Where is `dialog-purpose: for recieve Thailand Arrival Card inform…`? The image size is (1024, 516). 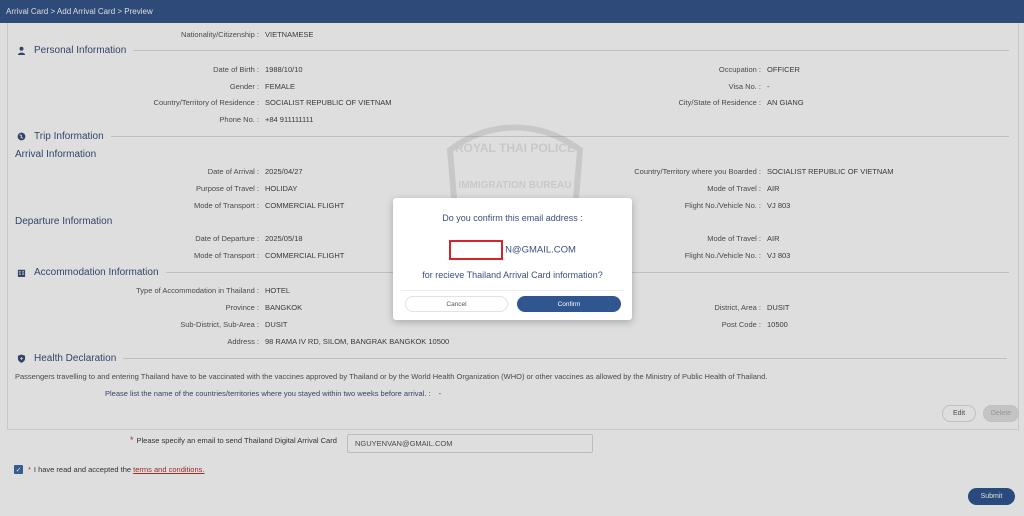
dialog-purpose: for recieve Thailand Arrival Card inform… is located at coordinates (512, 275).